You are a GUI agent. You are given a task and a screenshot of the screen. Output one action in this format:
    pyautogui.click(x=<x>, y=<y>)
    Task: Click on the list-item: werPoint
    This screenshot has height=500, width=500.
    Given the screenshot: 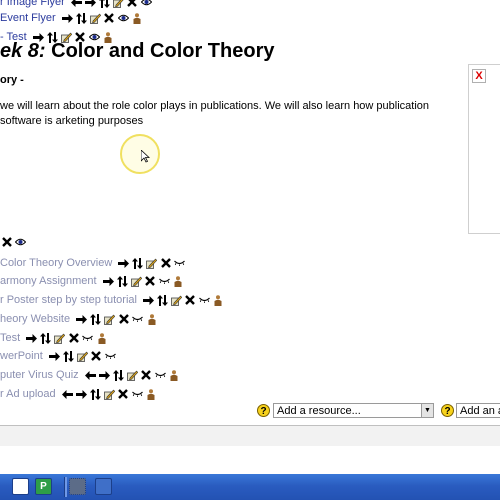 What is the action you would take?
    pyautogui.click(x=59, y=356)
    